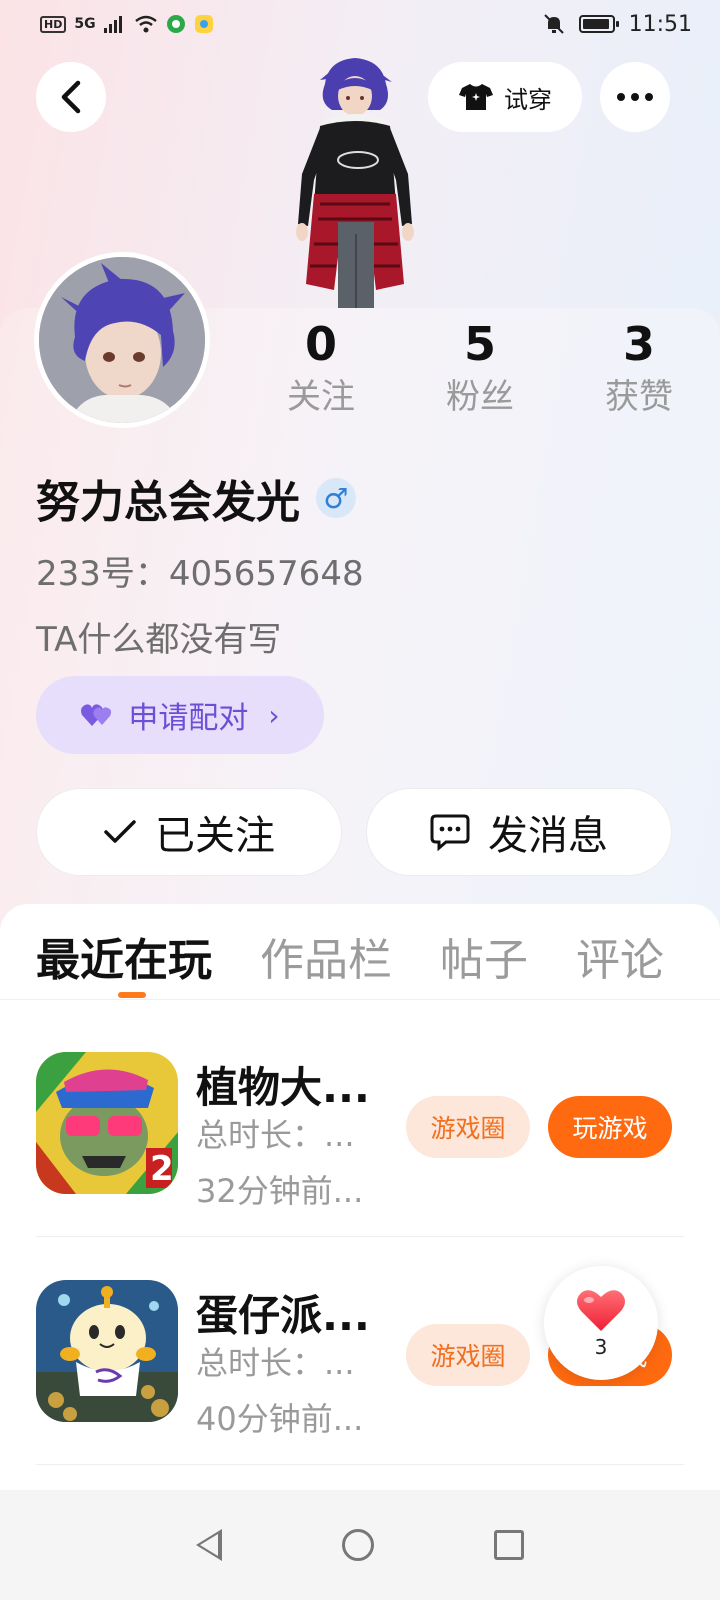 The width and height of the screenshot is (720, 1600). I want to click on username: 努力总会发光, so click(168, 502).